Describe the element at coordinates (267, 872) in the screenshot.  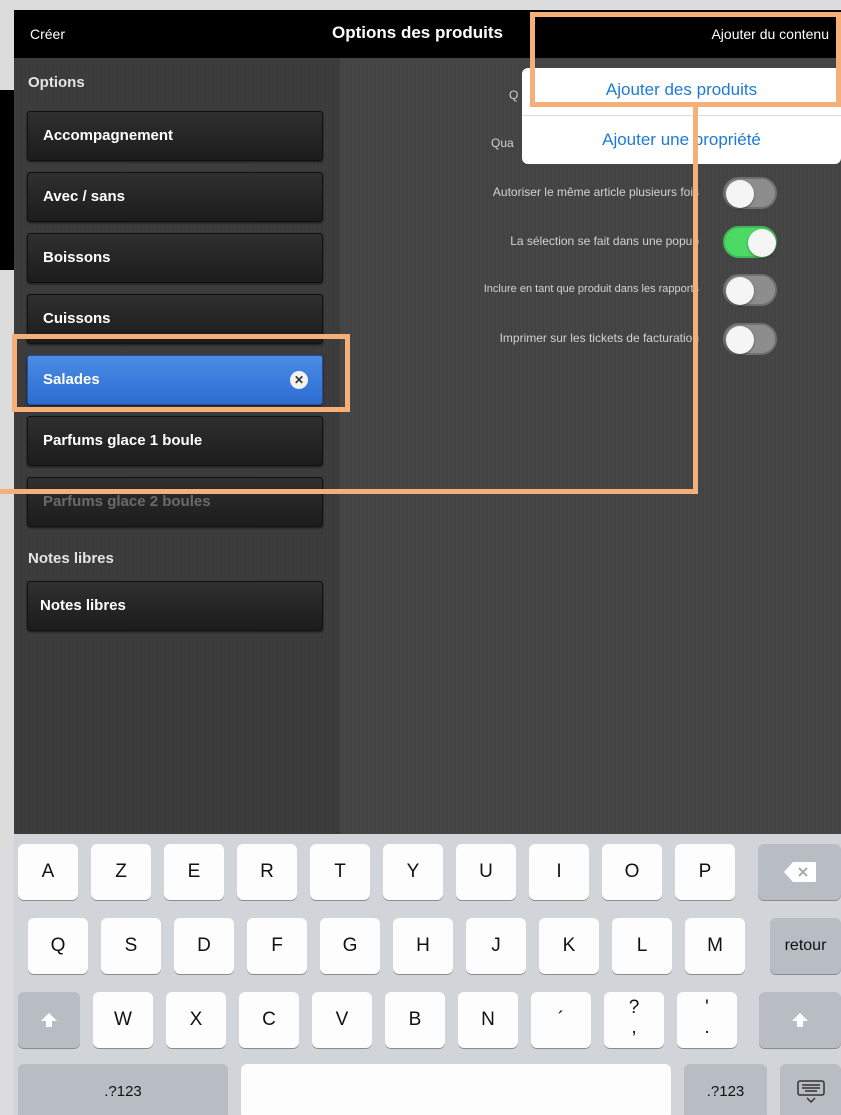
I see `key-r: R` at that location.